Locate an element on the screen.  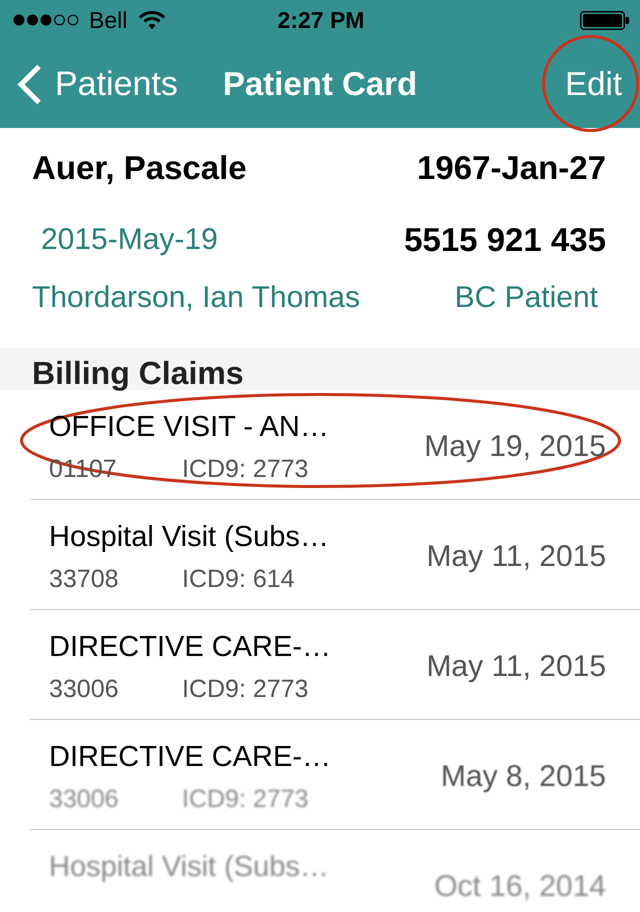
birth-date: 1967-Jan-27 is located at coordinates (511, 168).